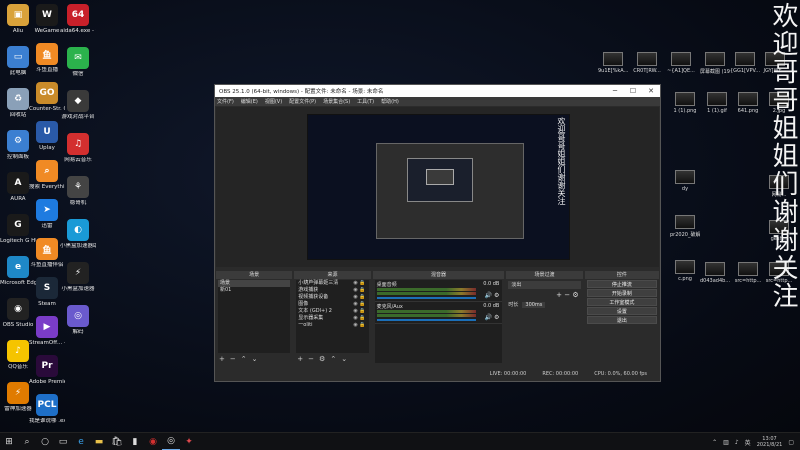  What do you see at coordinates (254, 283) in the screenshot?
I see `scene-item: 场景` at bounding box center [254, 283].